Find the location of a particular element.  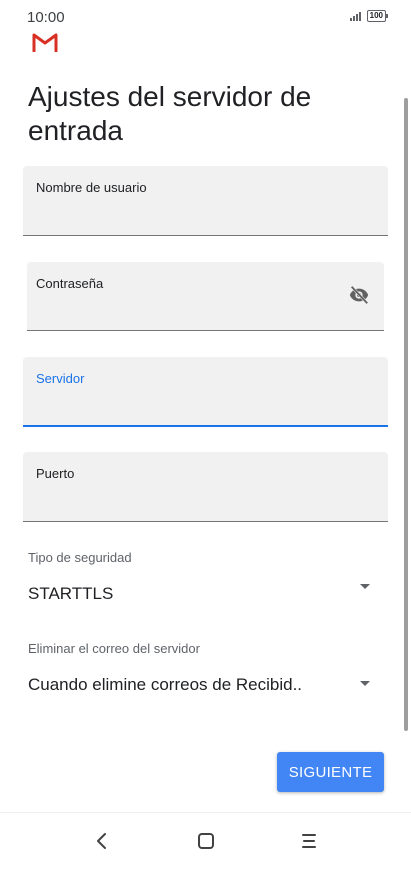

username-input is located at coordinates (205, 215).